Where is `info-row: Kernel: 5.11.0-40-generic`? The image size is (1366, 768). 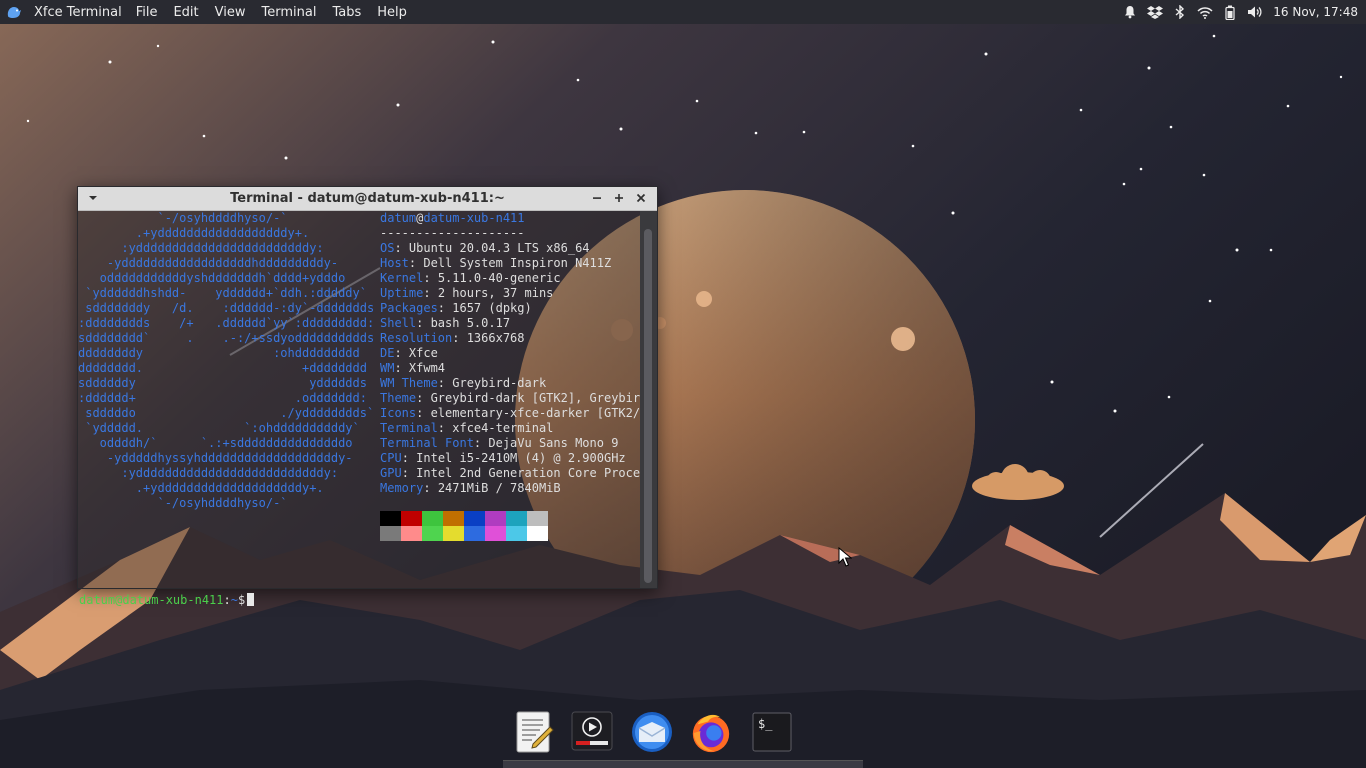
info-row: Kernel: 5.11.0-40-generic is located at coordinates (470, 278).